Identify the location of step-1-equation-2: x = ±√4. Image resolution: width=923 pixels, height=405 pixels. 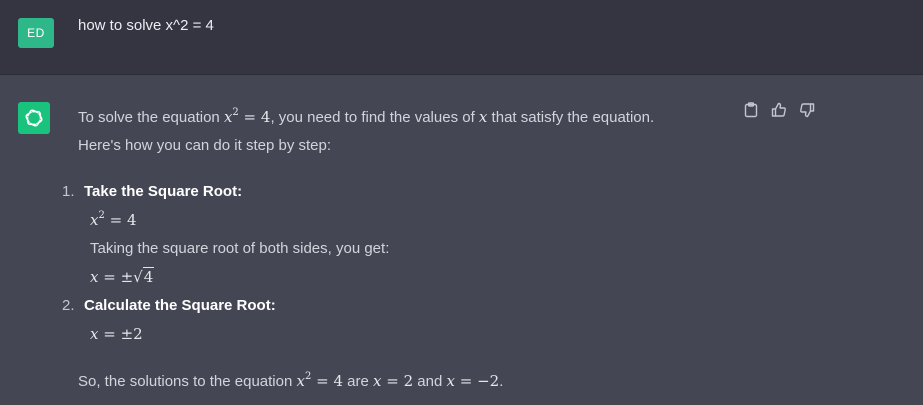
(401, 277).